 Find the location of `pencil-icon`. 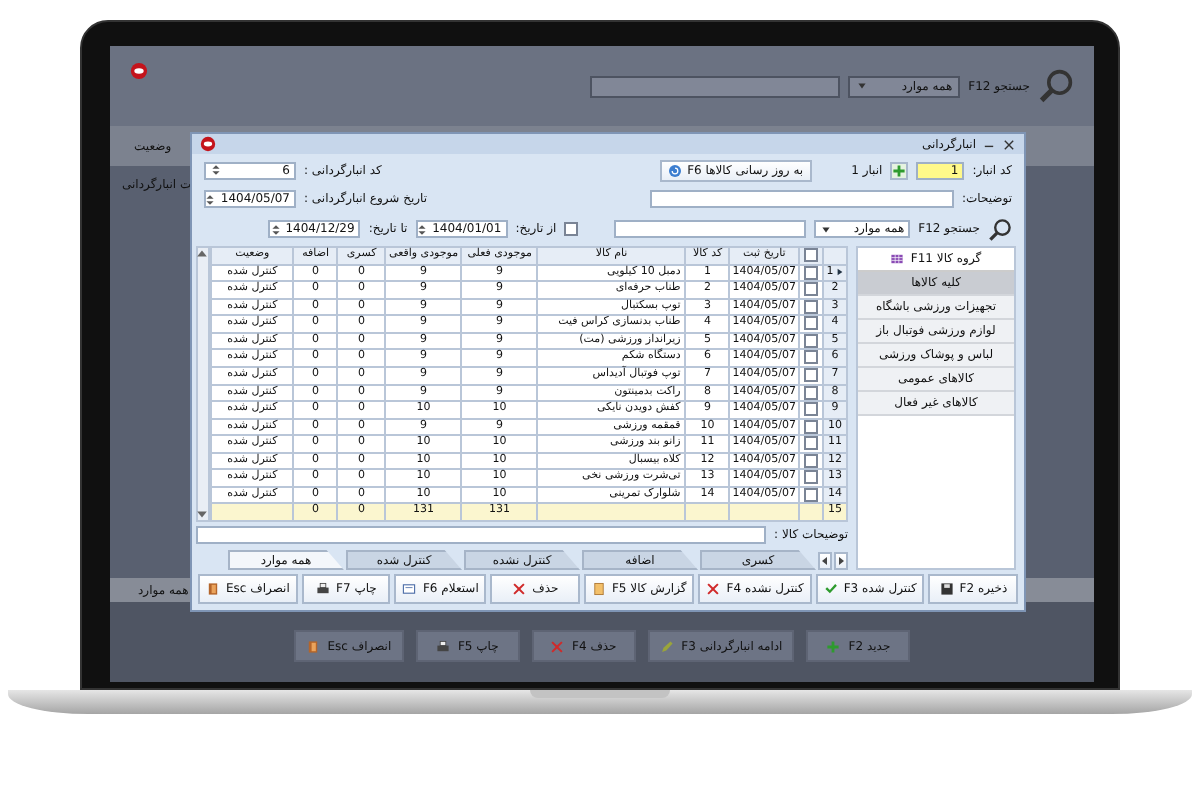

pencil-icon is located at coordinates (666, 646).